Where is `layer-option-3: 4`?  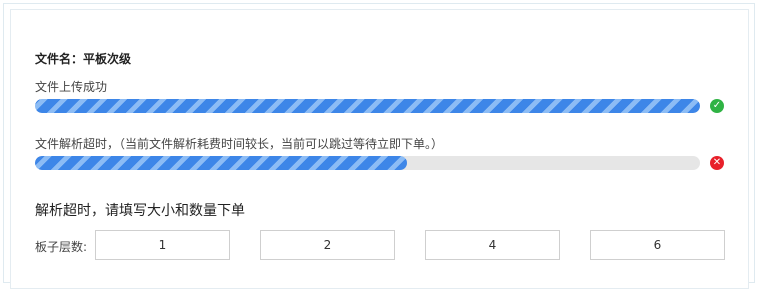
layer-option-3: 4 is located at coordinates (492, 245).